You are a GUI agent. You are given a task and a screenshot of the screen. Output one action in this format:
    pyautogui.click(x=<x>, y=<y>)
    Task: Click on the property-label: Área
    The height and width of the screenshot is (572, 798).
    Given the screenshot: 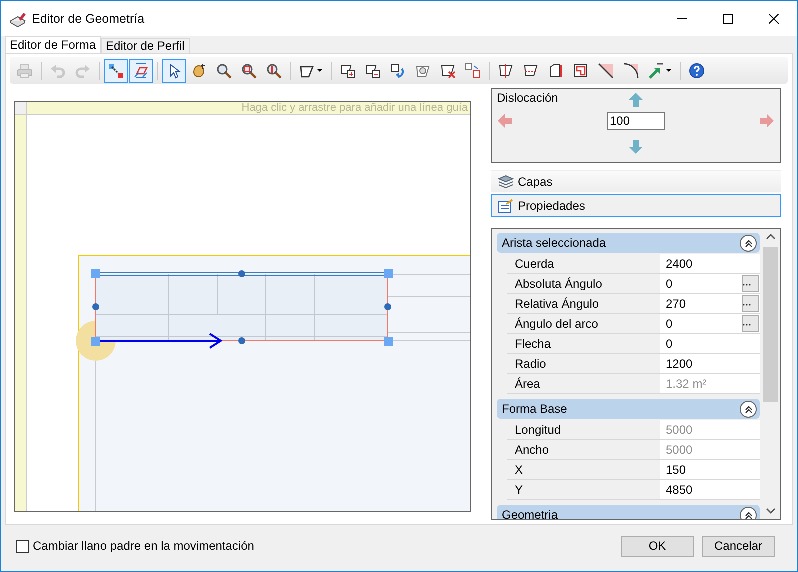 What is the action you would take?
    pyautogui.click(x=528, y=384)
    